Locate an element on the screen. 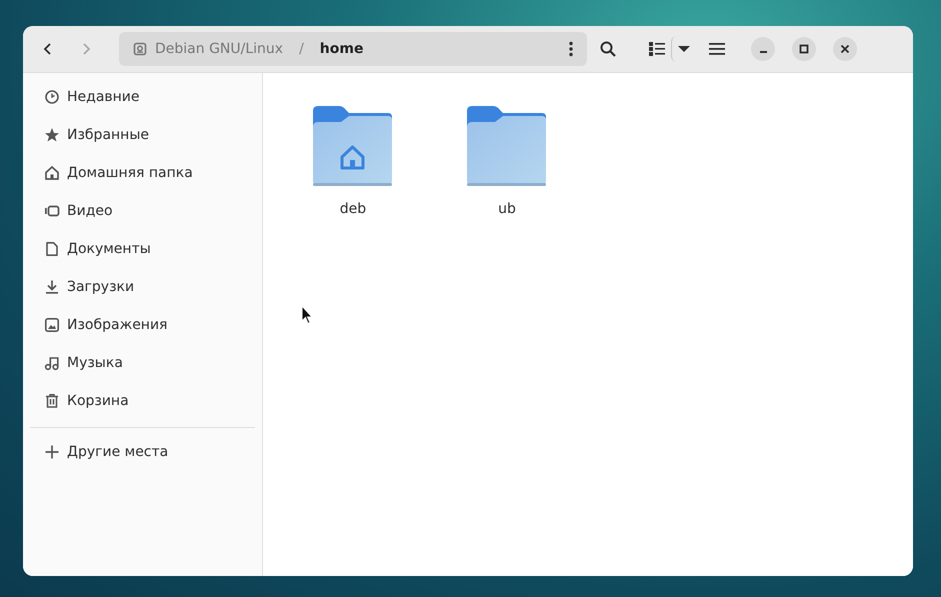 The height and width of the screenshot is (597, 941). close-button is located at coordinates (845, 49).